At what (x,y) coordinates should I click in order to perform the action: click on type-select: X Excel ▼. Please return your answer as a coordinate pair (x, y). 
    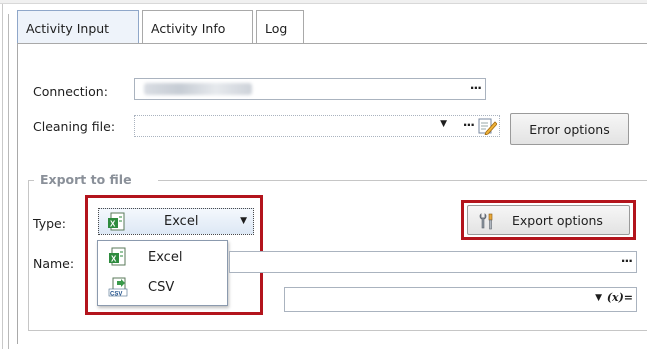
    Looking at the image, I should click on (176, 221).